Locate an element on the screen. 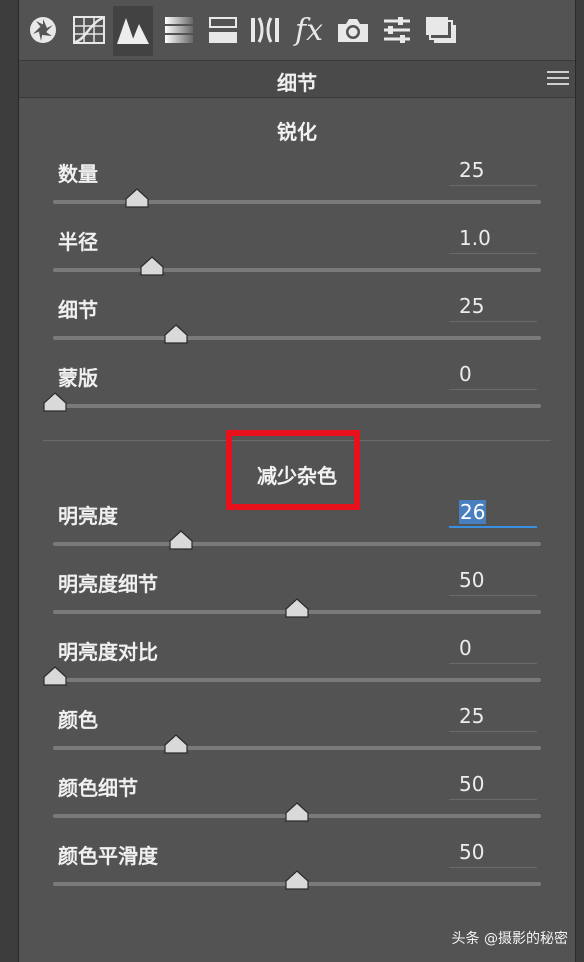 This screenshot has width=584, height=962. slider-row: 颜色细节 50 is located at coordinates (297, 806).